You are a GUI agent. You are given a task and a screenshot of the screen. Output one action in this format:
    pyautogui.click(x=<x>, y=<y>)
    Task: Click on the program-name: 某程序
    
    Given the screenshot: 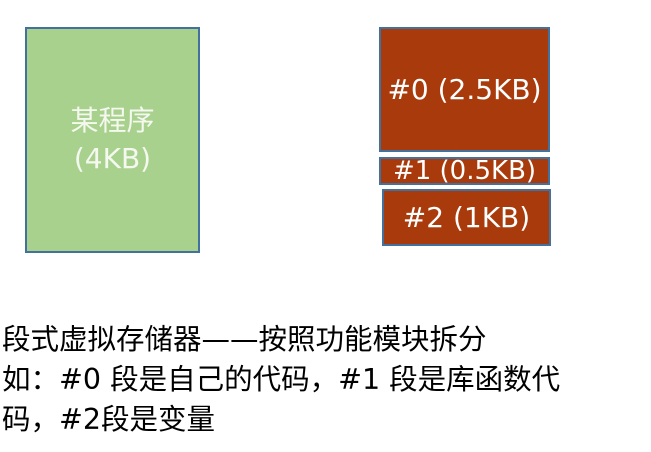 What is the action you would take?
    pyautogui.click(x=112, y=120)
    